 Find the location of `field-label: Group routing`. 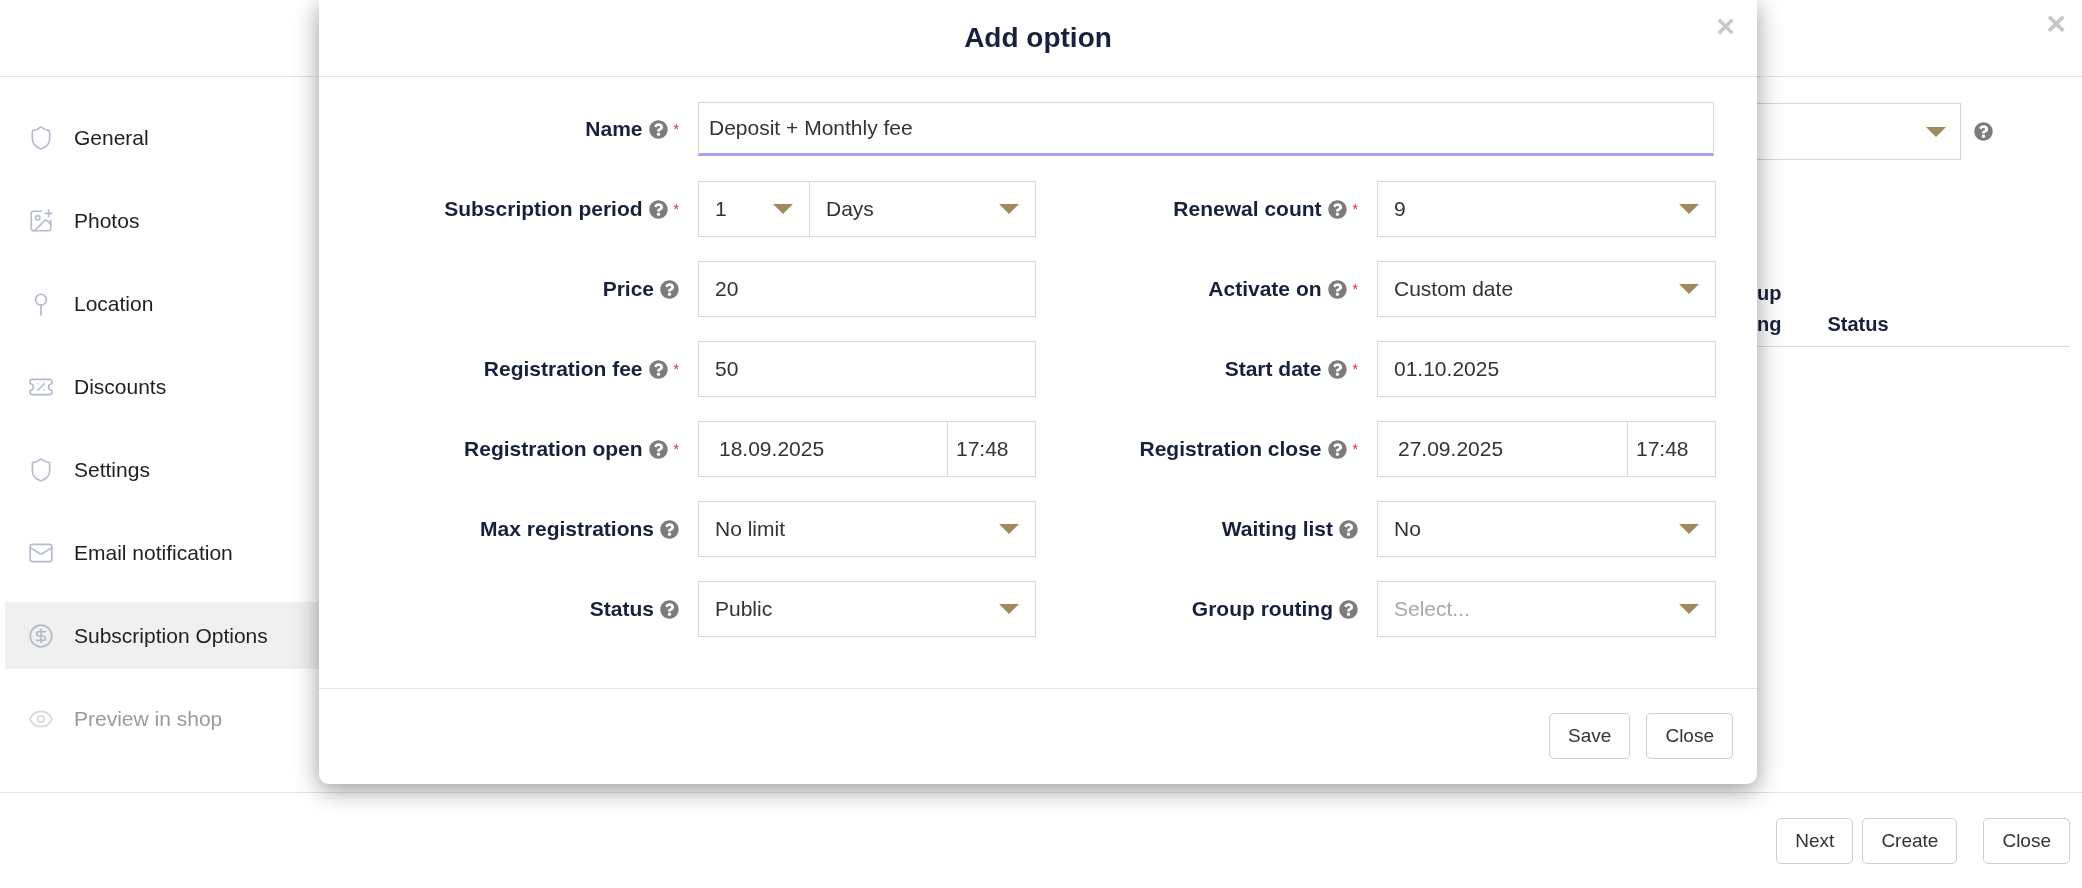

field-label: Group routing is located at coordinates (1262, 609).